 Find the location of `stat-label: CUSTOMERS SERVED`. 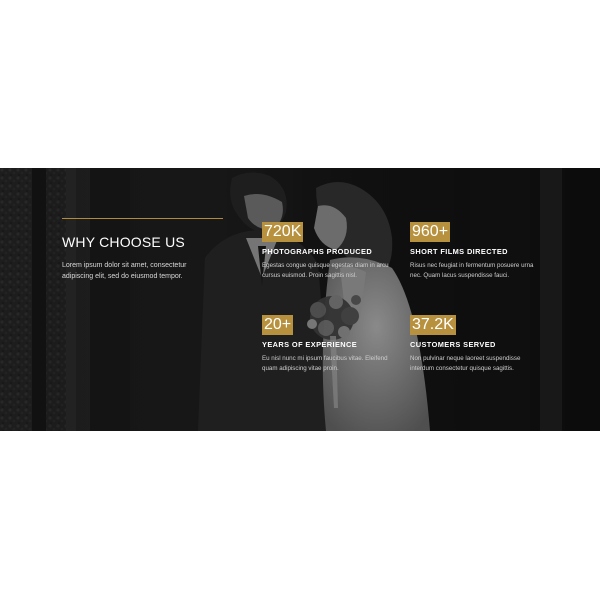

stat-label: CUSTOMERS SERVED is located at coordinates (453, 344).